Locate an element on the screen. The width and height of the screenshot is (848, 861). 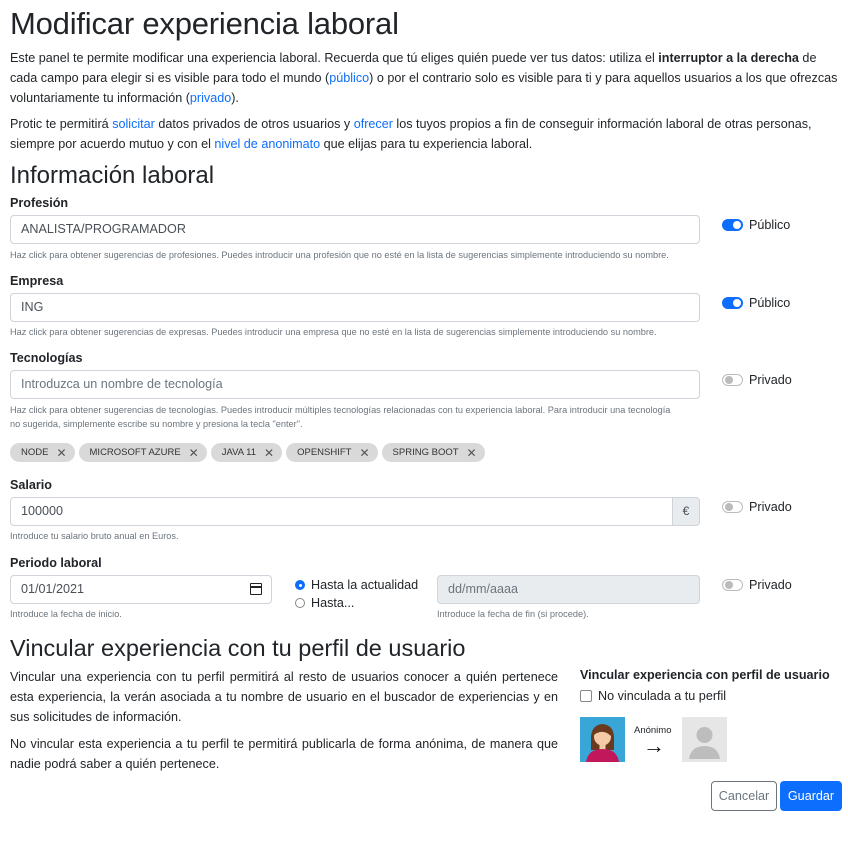
tag-chip: MICROSOFT AZURE ✕ is located at coordinates (142, 452).